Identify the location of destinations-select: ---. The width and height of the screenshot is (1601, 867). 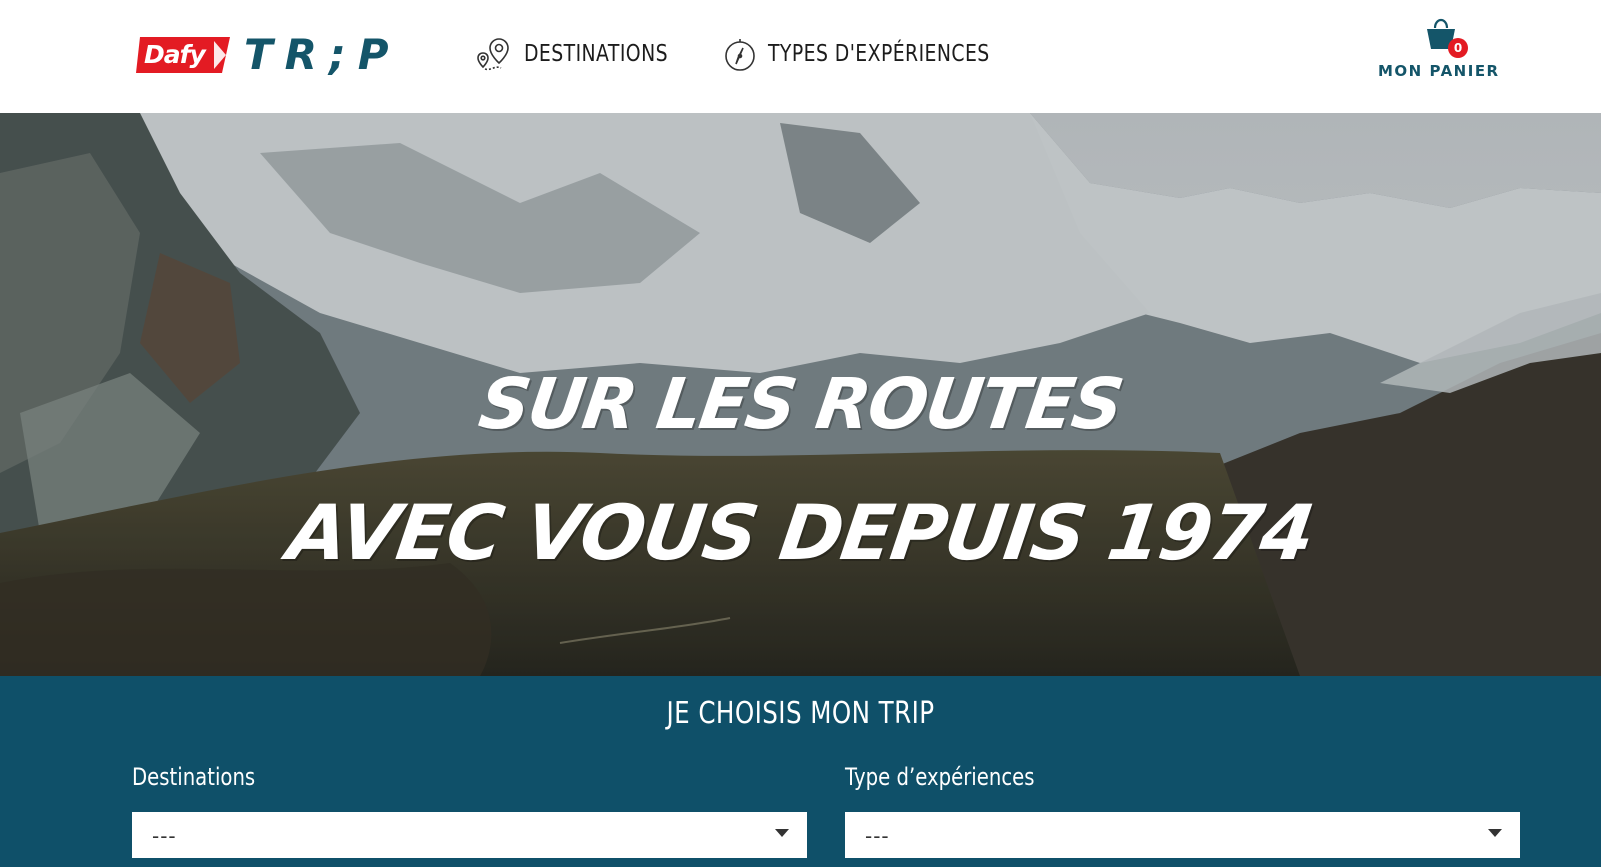
(469, 835).